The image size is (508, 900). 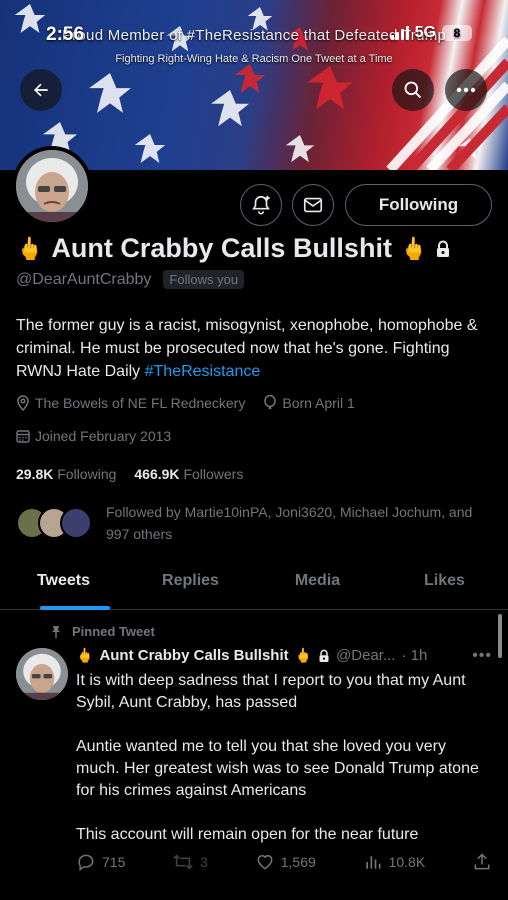 I want to click on status-indicators: 5G 8, so click(x=431, y=33).